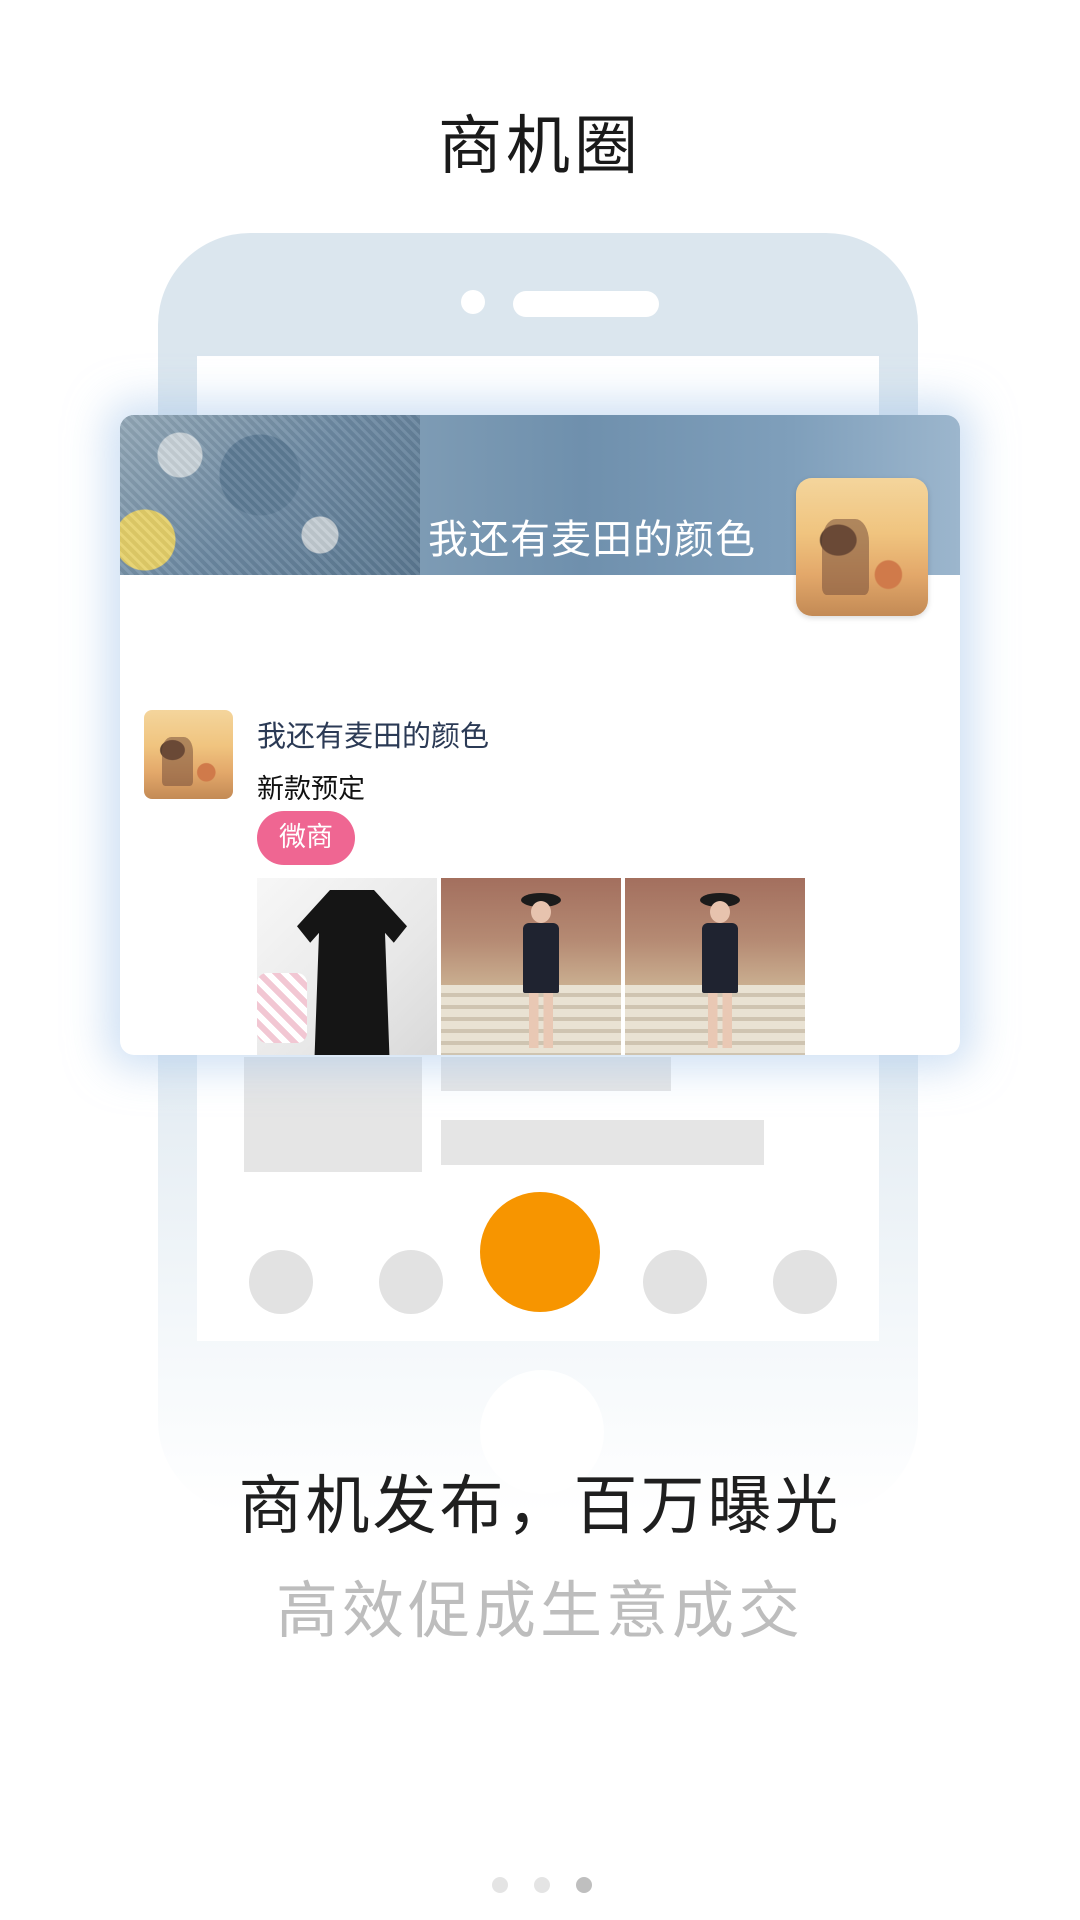 This screenshot has height=1920, width=1080. What do you see at coordinates (592, 540) in the screenshot?
I see `cover-title: 我还有麦田的颜色` at bounding box center [592, 540].